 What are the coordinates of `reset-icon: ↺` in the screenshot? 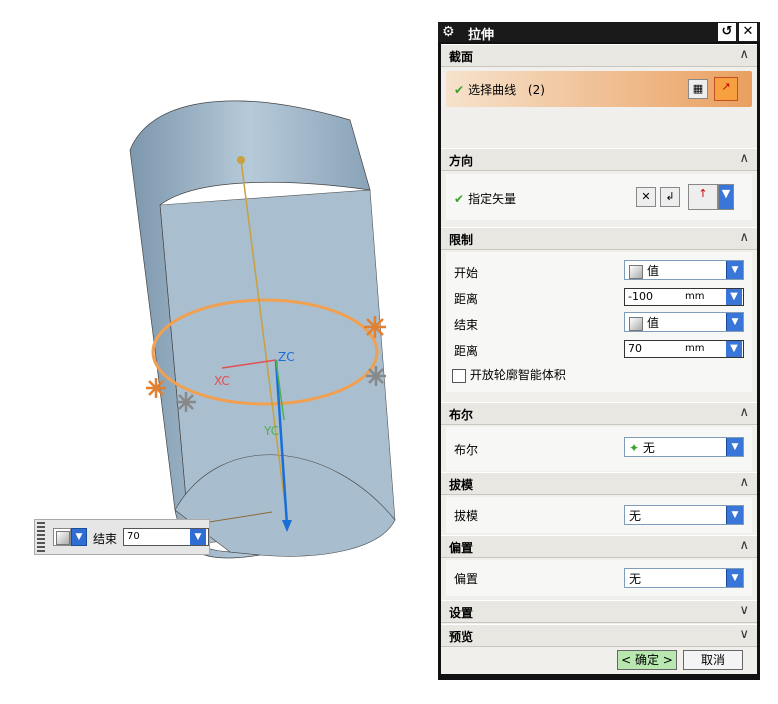 It's located at (727, 32).